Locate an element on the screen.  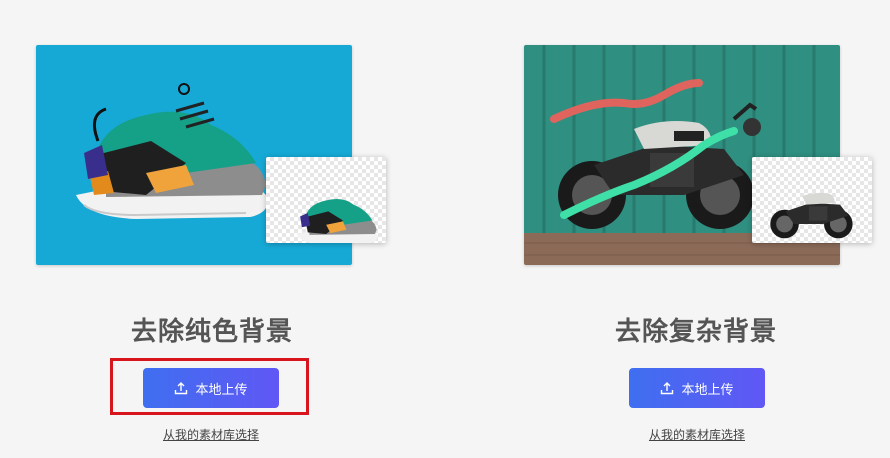
motorcycle-cutout-preview is located at coordinates (812, 200).